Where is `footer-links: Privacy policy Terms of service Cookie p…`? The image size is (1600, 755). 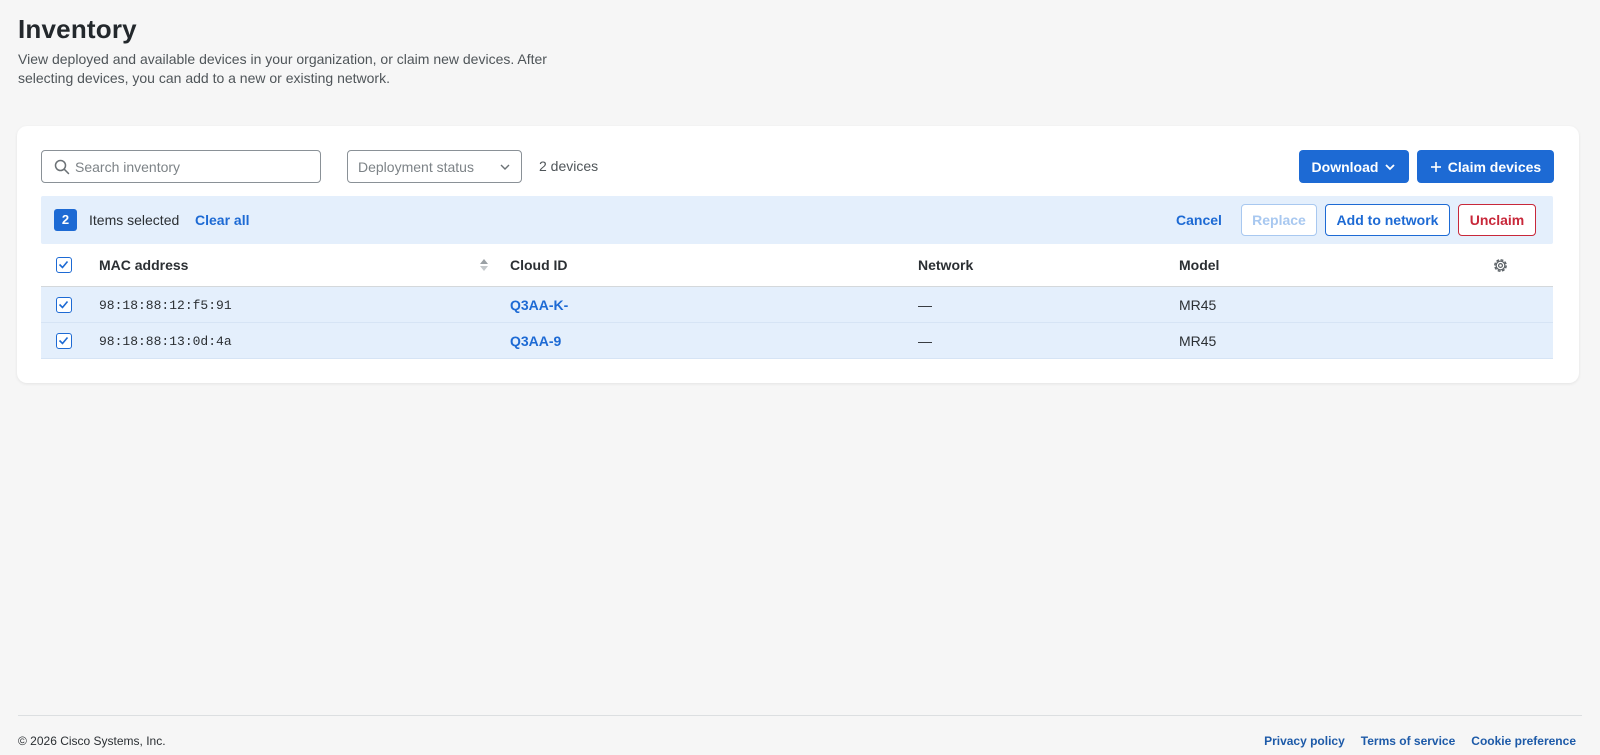
footer-links: Privacy policy Terms of service Cookie p… is located at coordinates (1420, 741).